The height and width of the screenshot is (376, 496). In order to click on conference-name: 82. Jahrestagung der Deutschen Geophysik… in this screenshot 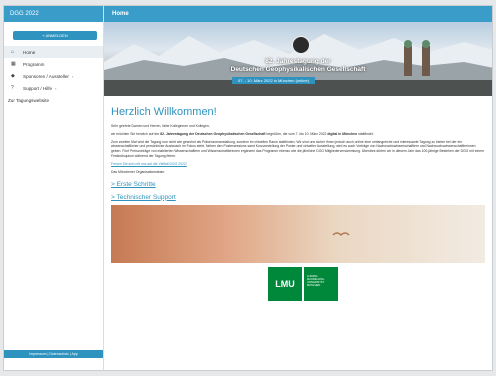, I will do `click(213, 133)`.